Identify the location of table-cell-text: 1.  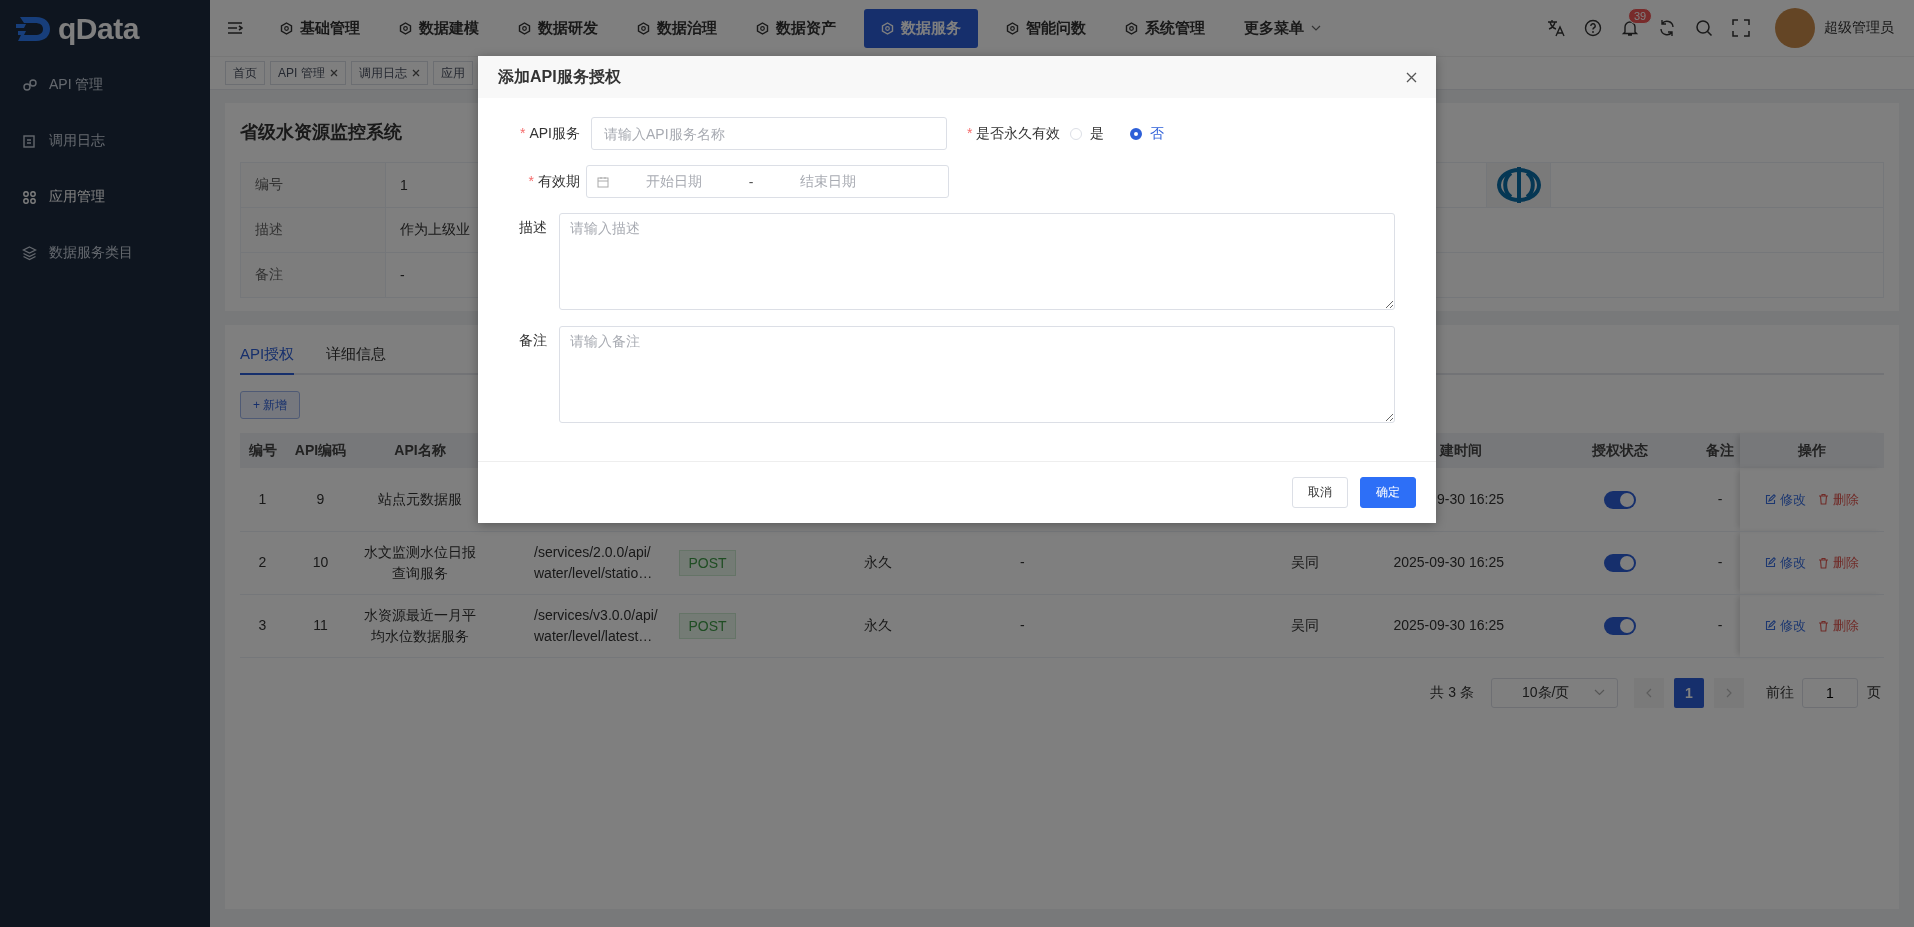
(262, 499).